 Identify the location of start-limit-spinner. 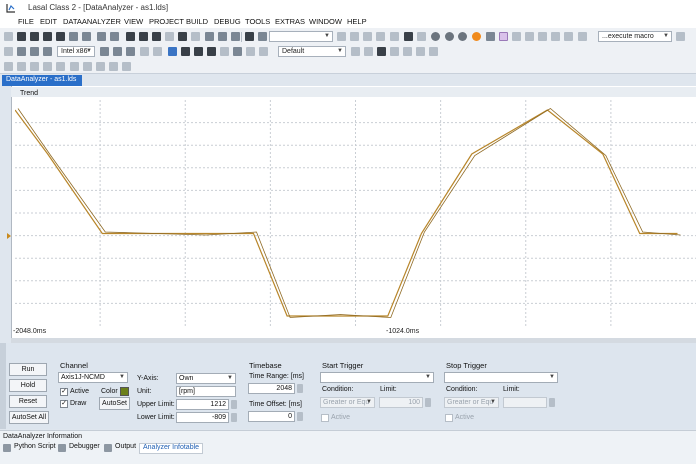
(428, 402).